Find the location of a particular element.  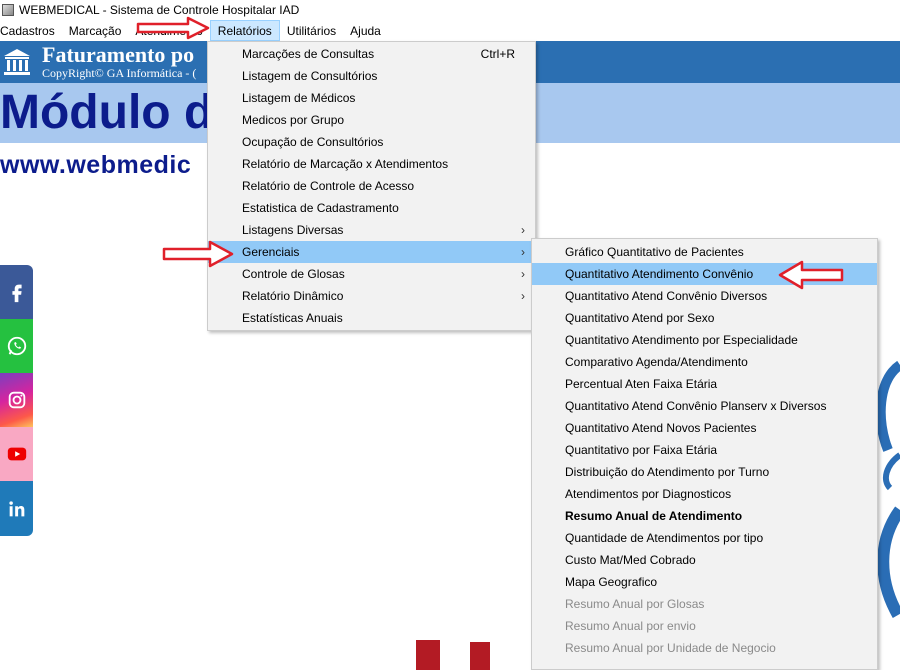

menu-item-controle-glosas: Controle de Glosas › is located at coordinates (371, 274).